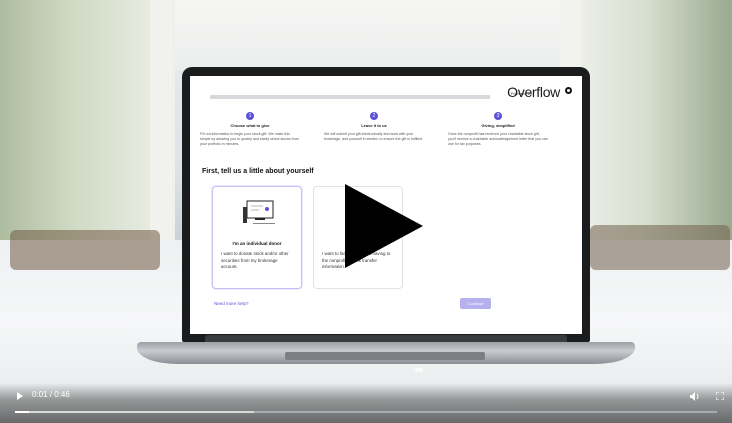  Describe the element at coordinates (161, 125) in the screenshot. I see `background-pillar` at that location.